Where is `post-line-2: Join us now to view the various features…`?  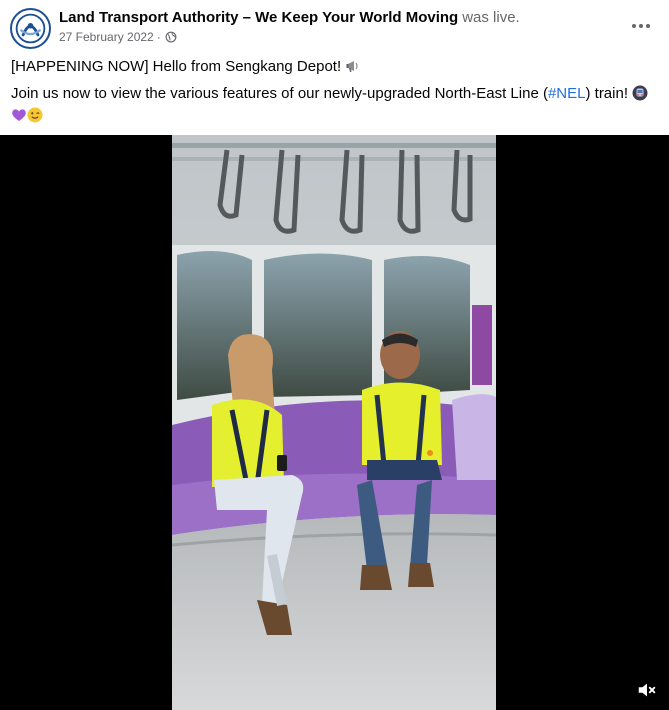 post-line-2: Join us now to view the various features… is located at coordinates (336, 105).